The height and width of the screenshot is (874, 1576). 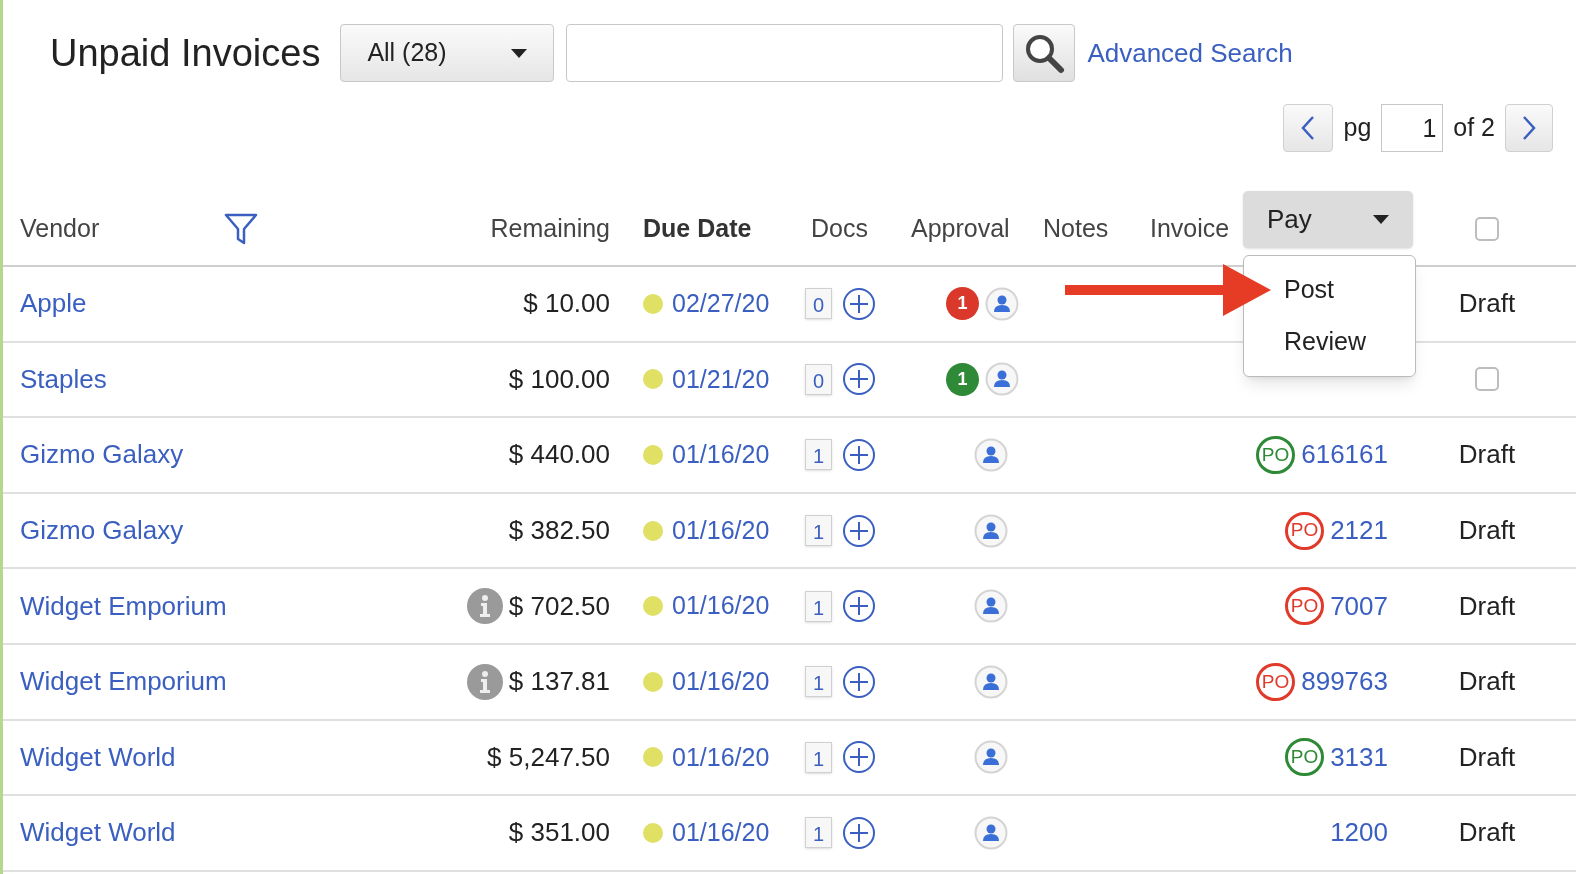 I want to click on page-title: Unpaid Invoices, so click(x=185, y=53).